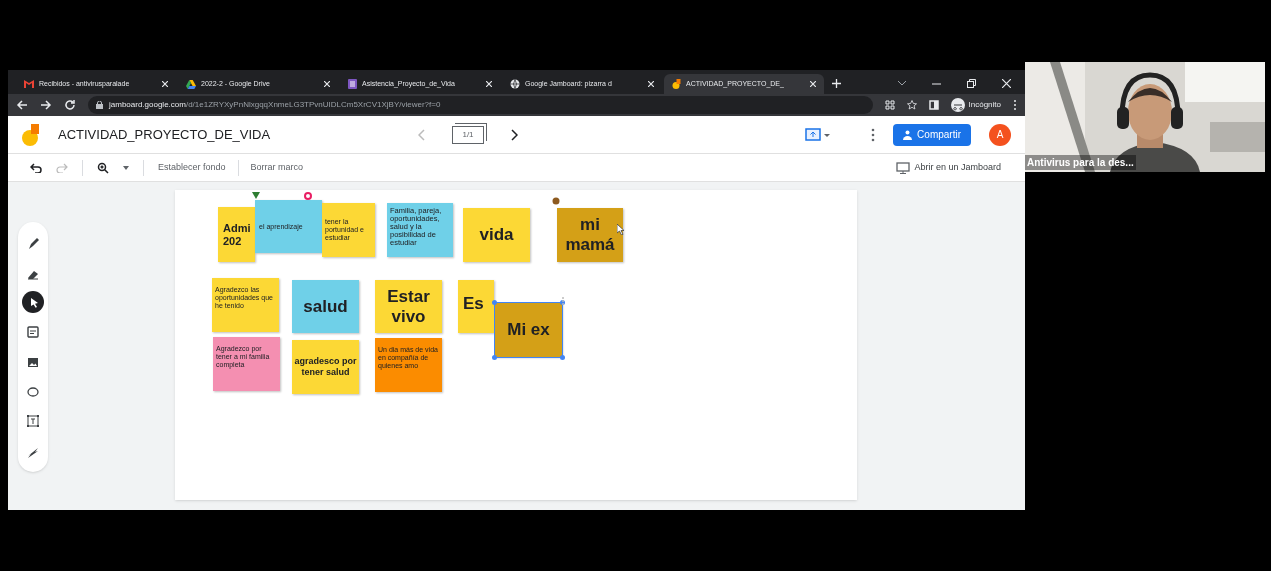 The image size is (1271, 571). I want to click on pointer-icon, so click(33, 302).